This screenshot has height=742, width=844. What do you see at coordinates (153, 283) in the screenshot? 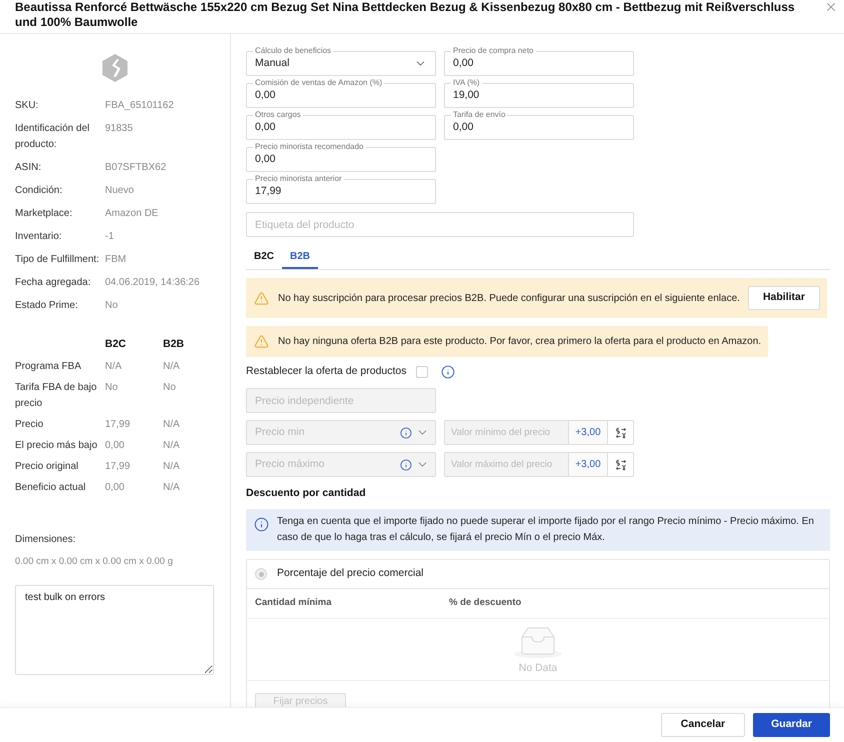
I see `info-value: 04.06.2019, 14:36:26` at bounding box center [153, 283].